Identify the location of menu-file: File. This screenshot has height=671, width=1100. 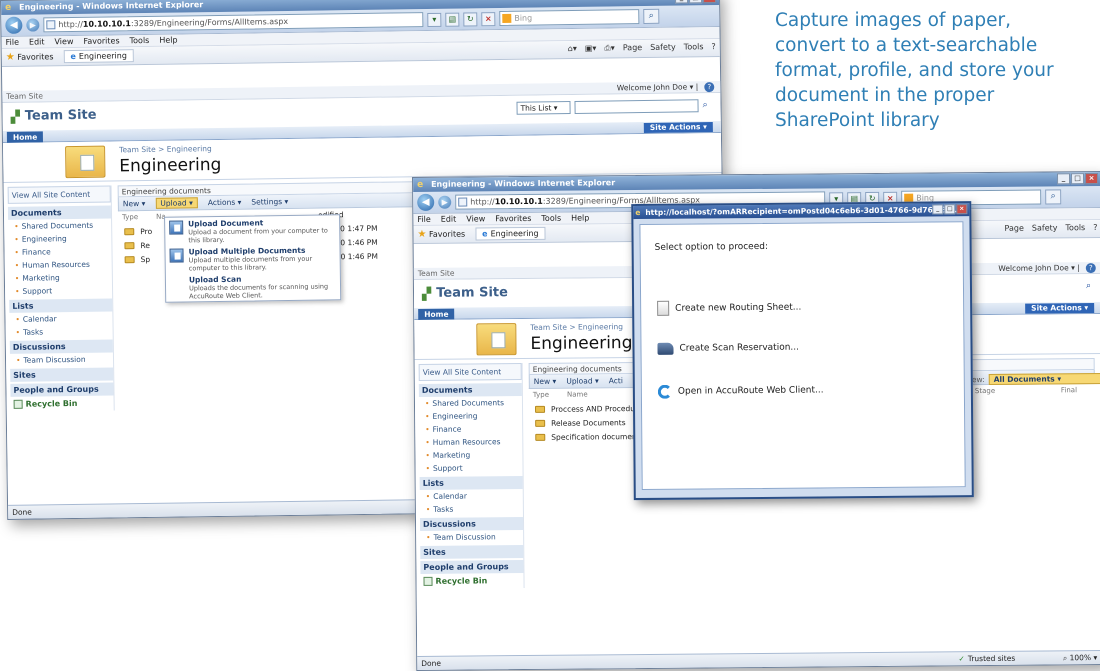
(423, 219).